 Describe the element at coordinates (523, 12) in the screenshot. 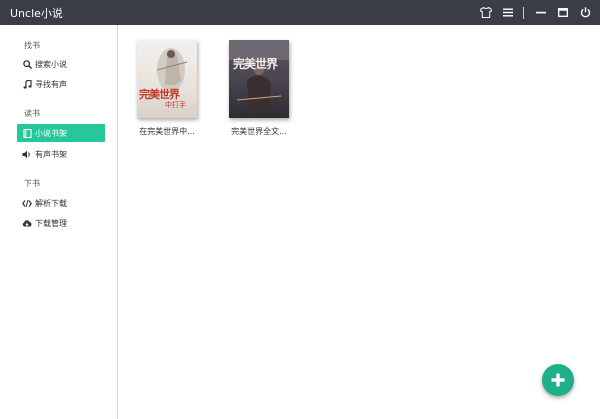

I see `title-separator` at that location.